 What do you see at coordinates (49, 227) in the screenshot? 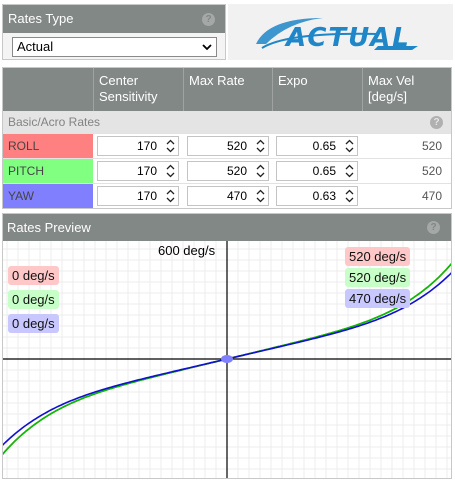
I see `rates-preview-title: Rates Preview` at bounding box center [49, 227].